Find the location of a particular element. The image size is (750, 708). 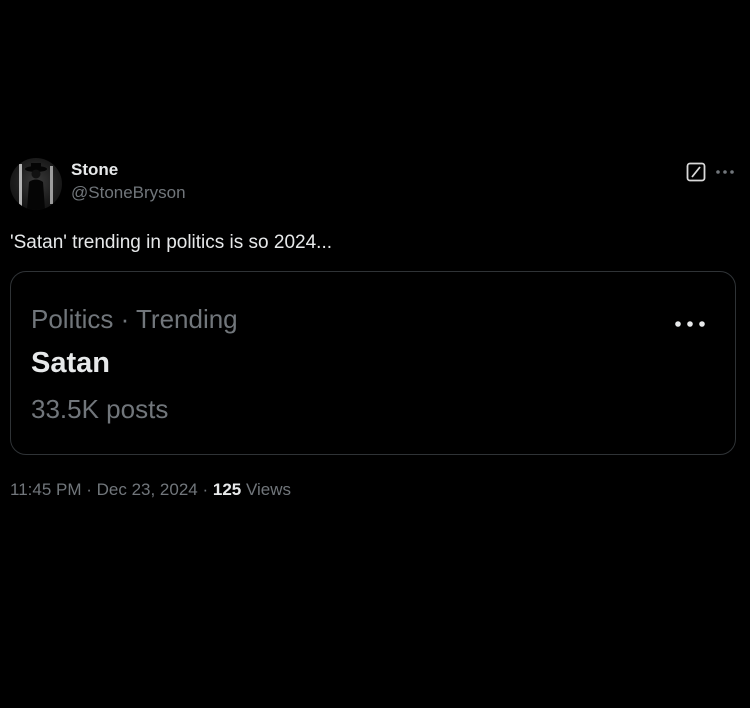

person-silhouette-icon is located at coordinates (36, 186).